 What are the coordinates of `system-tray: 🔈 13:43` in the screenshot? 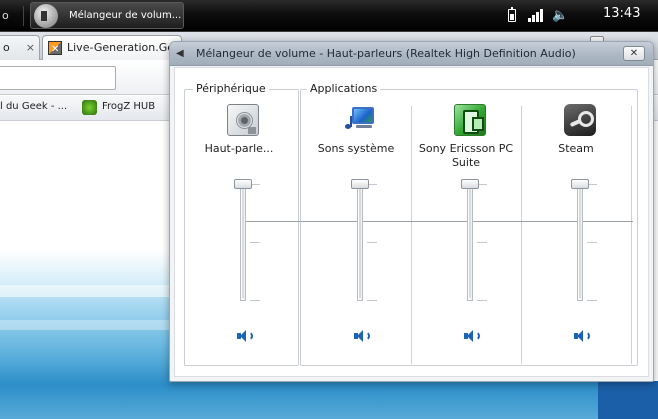 It's located at (568, 16).